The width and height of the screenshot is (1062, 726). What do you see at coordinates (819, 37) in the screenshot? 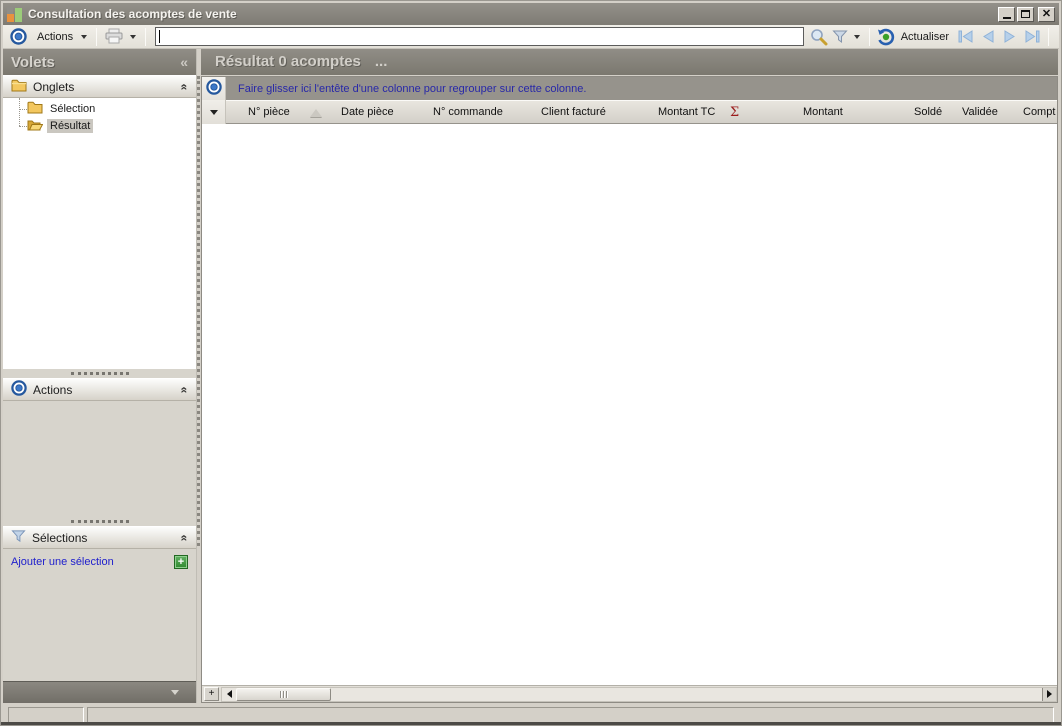
I see `search-icon` at bounding box center [819, 37].